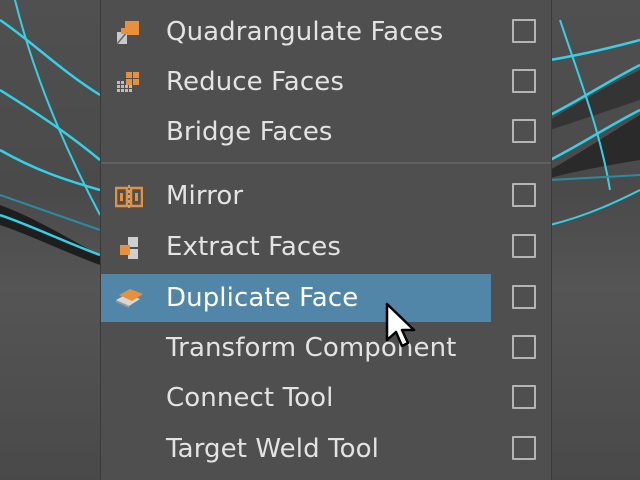 Image resolution: width=640 pixels, height=480 pixels. What do you see at coordinates (326, 348) in the screenshot?
I see `menu-item-transform-component: Transform Component` at bounding box center [326, 348].